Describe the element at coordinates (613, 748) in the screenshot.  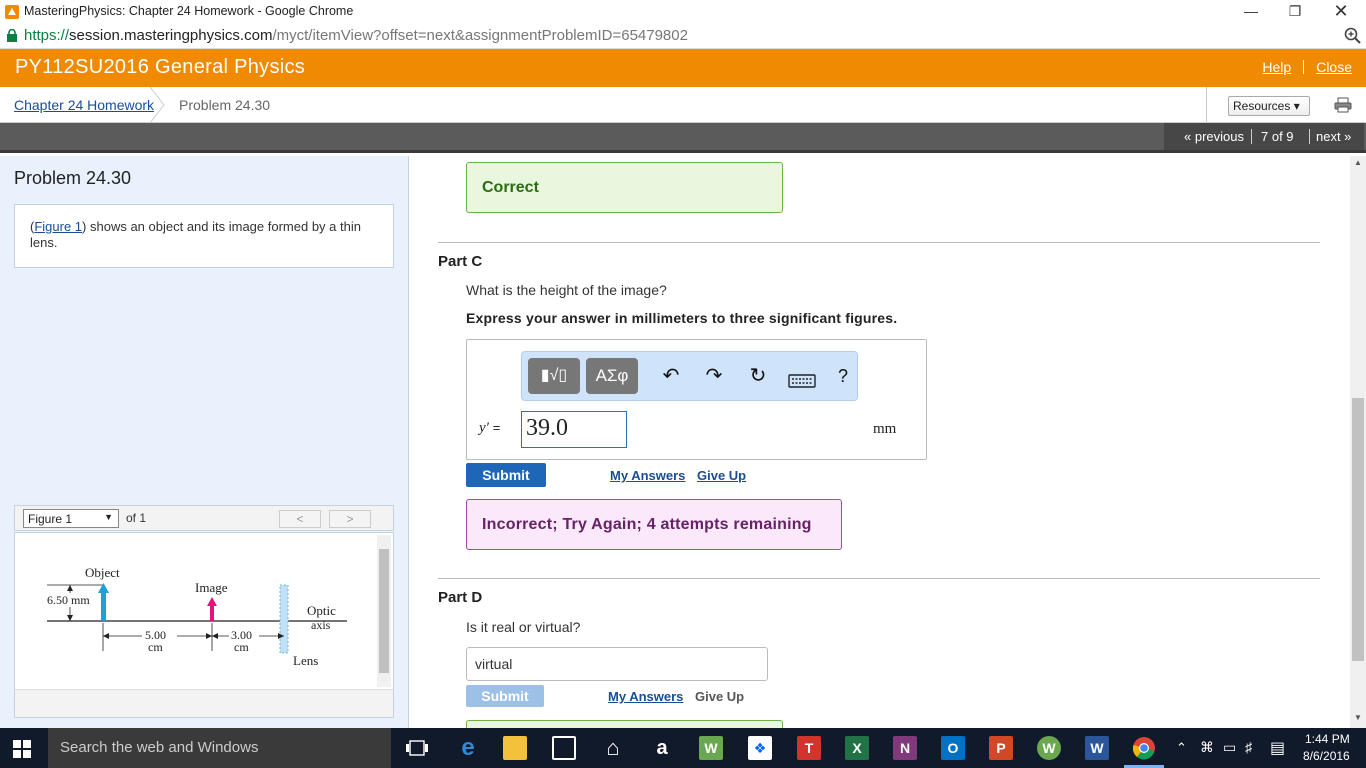
I see `home-icon: ⌂` at that location.